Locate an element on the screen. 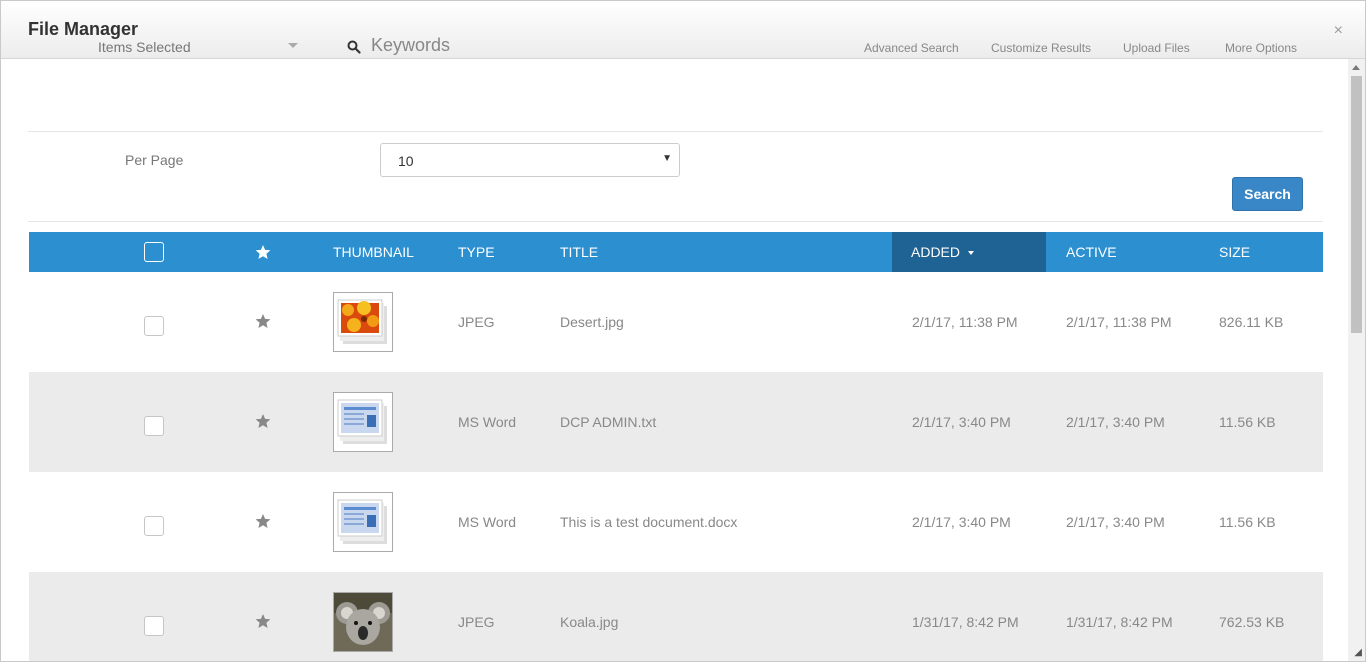  customize-results-link: Customize Results is located at coordinates (1041, 48).